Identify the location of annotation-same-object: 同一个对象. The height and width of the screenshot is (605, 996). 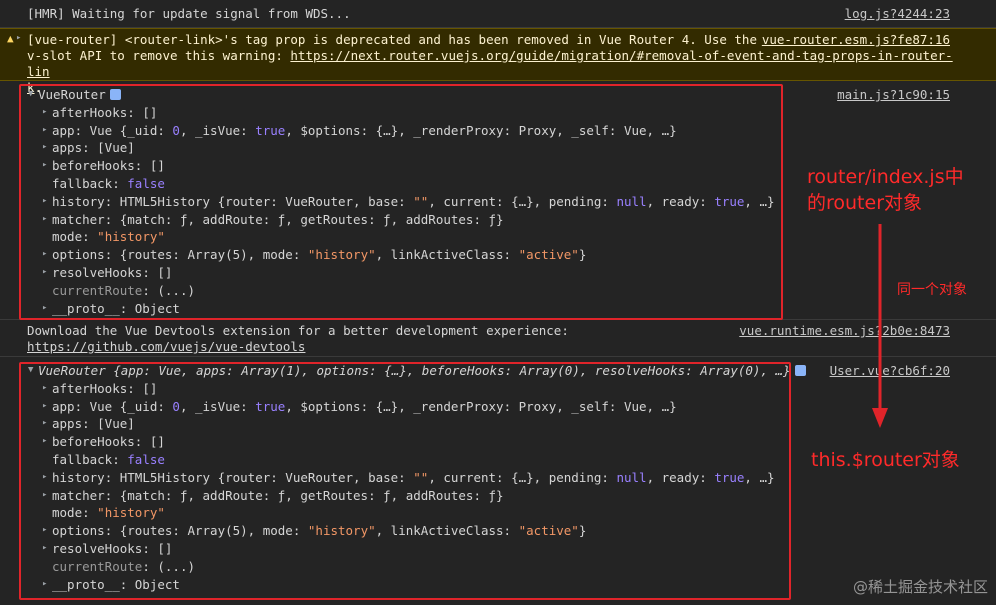
(932, 290).